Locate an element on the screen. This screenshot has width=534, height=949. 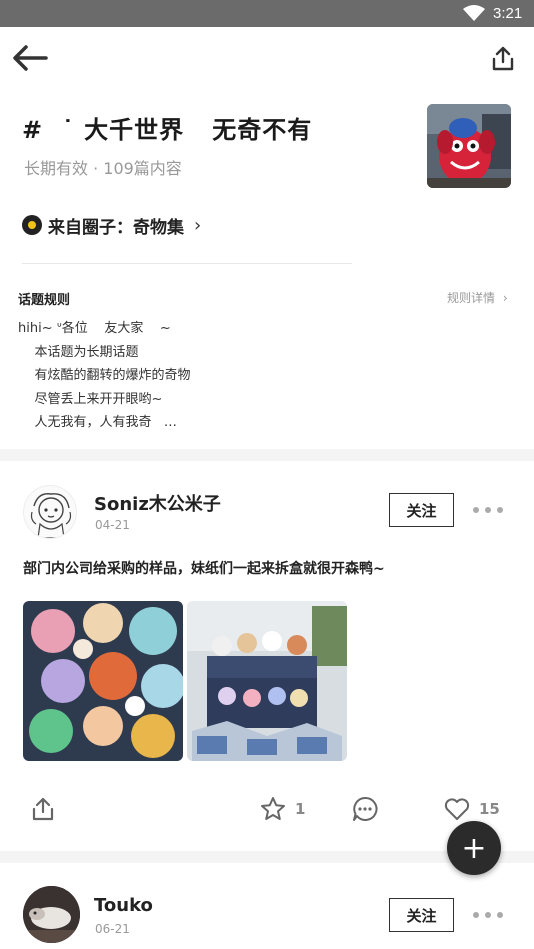
plus-icon: + is located at coordinates (474, 848).